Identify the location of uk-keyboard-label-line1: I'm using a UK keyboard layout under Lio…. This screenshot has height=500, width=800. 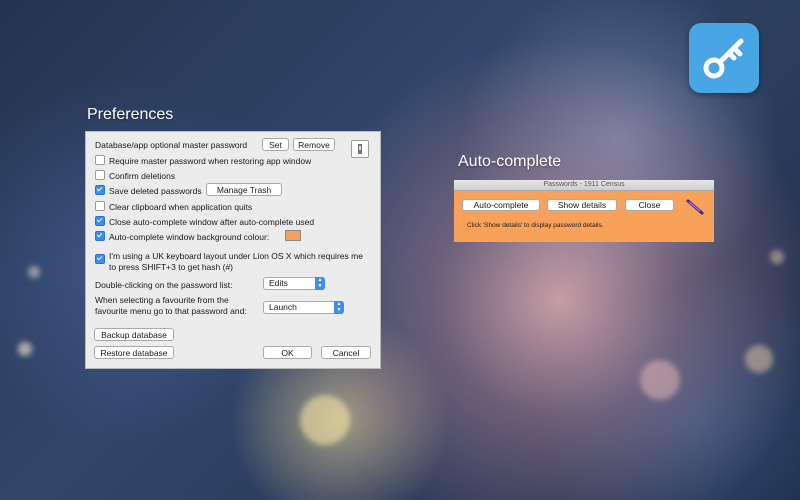
(236, 256).